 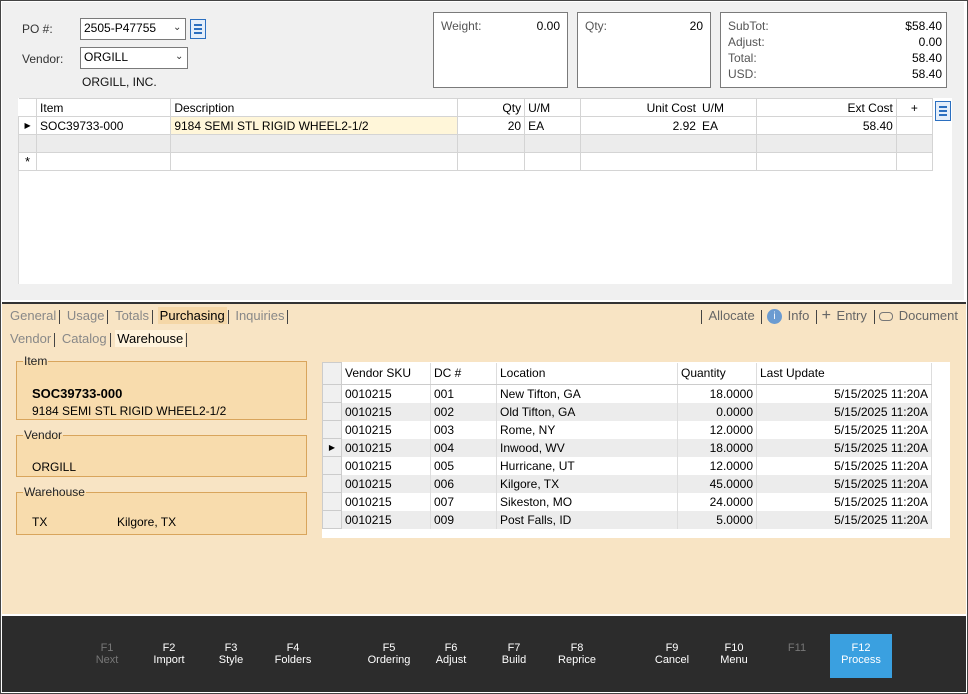 What do you see at coordinates (104, 107) in the screenshot?
I see `col-header-item: Item` at bounding box center [104, 107].